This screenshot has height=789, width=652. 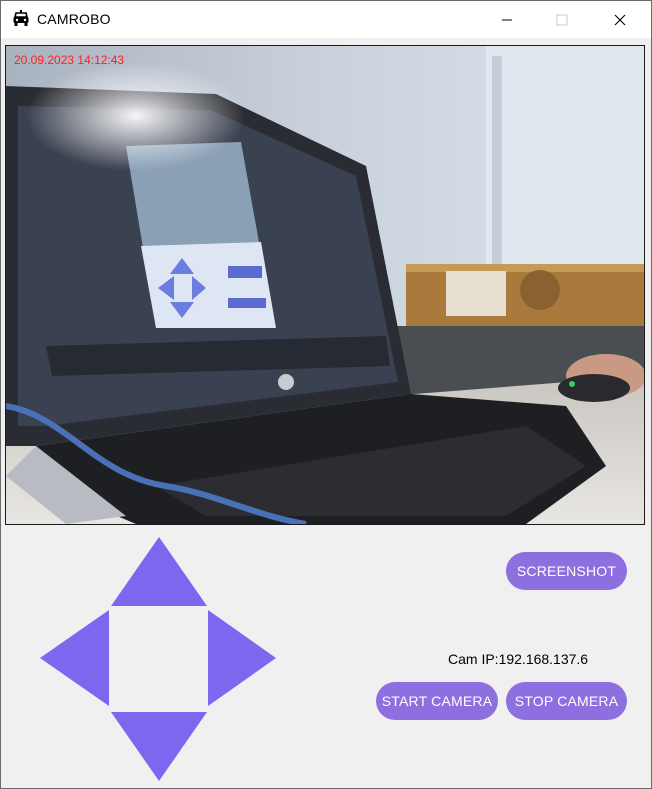 I want to click on screenshot-button: SCREENSHOT, so click(x=566, y=571).